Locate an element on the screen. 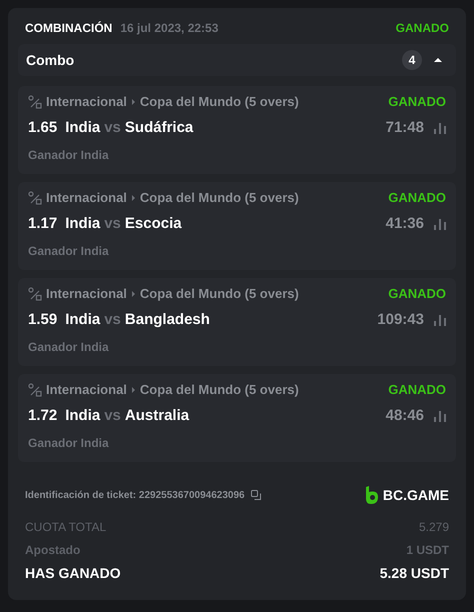 Image resolution: width=474 pixels, height=612 pixels. copy-icon is located at coordinates (255, 495).